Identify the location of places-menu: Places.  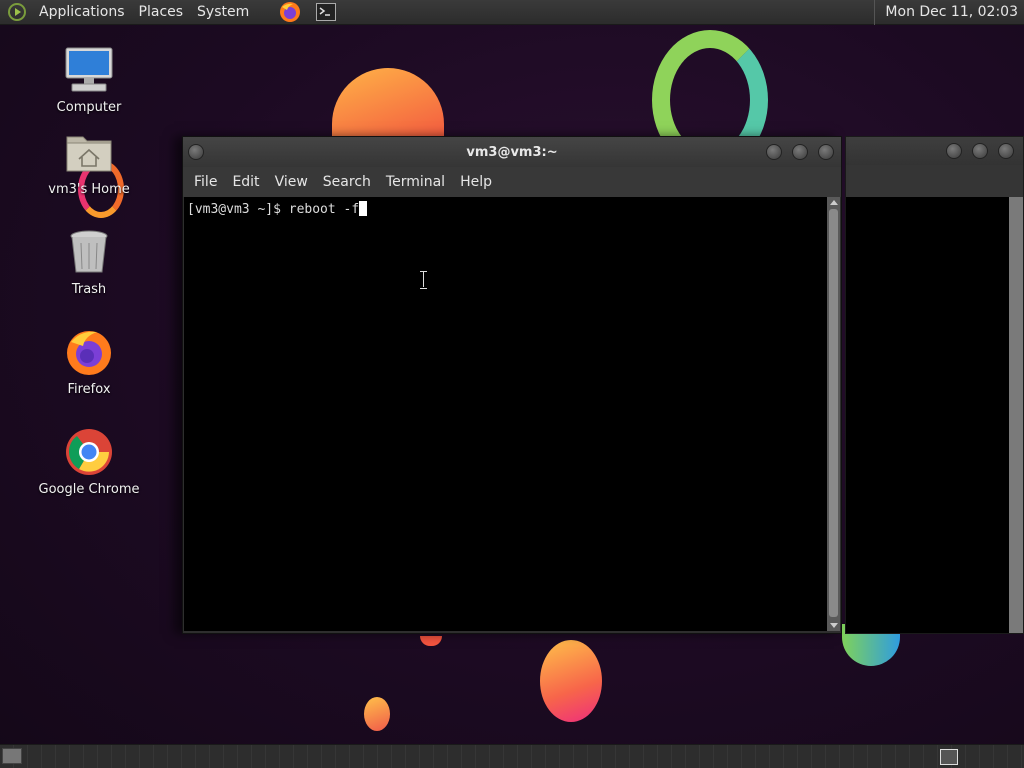
(161, 12).